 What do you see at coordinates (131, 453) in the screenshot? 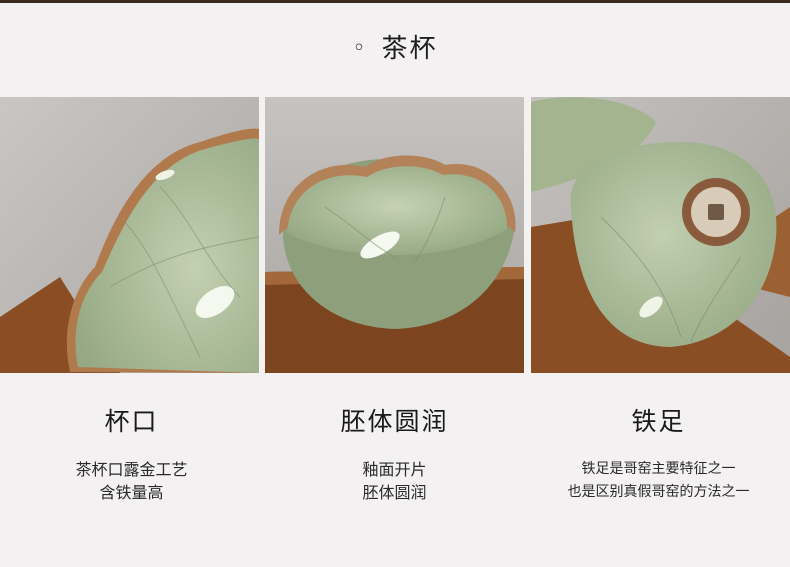
I see `feature-rim: 杯口 茶杯口露金工艺 含铁量高` at bounding box center [131, 453].